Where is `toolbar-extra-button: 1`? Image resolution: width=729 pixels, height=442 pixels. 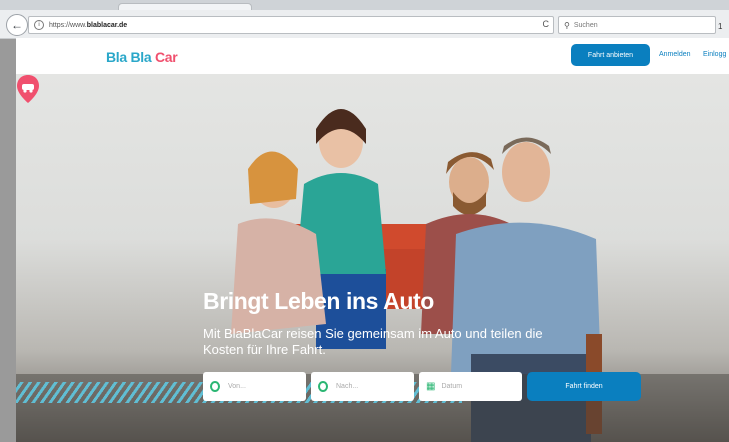 toolbar-extra-button: 1 is located at coordinates (720, 26).